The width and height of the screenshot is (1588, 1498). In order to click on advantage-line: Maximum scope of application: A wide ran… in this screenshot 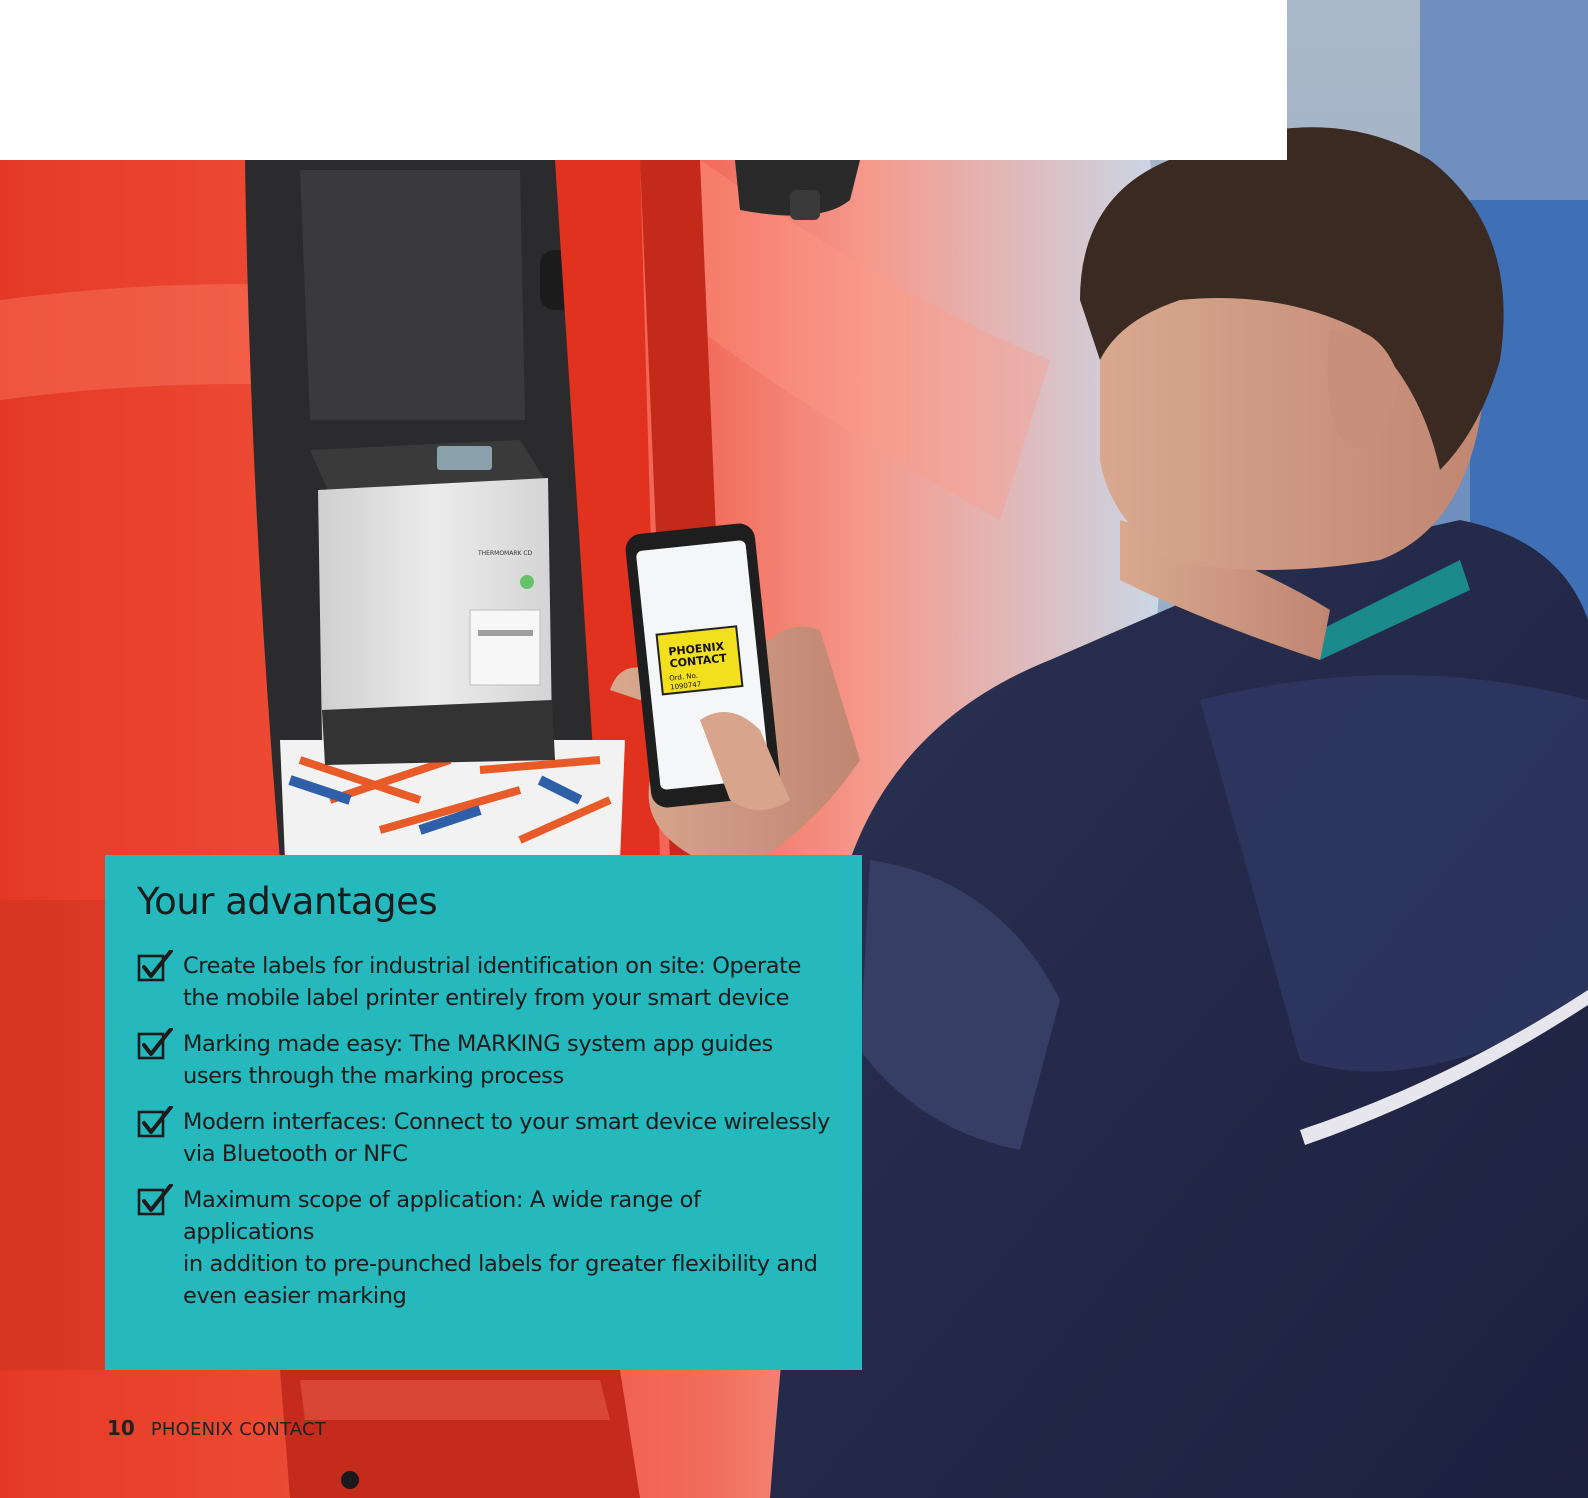, I will do `click(442, 1216)`.